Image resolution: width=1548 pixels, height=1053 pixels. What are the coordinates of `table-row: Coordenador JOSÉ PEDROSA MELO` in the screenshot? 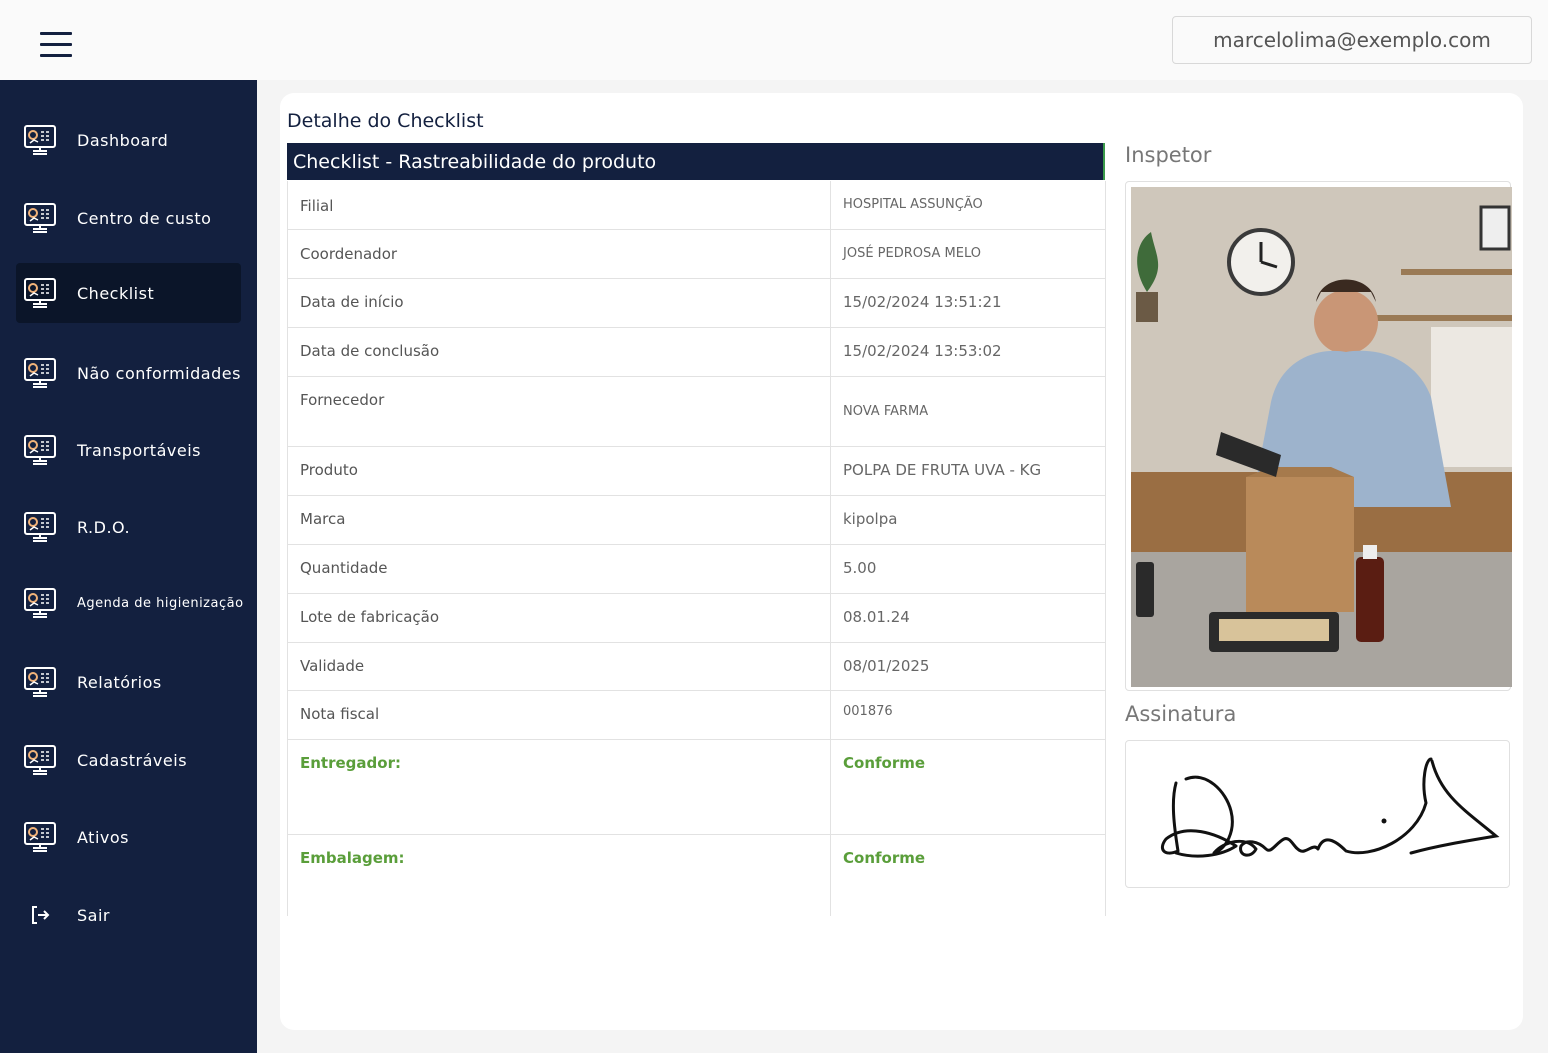 It's located at (696, 254).